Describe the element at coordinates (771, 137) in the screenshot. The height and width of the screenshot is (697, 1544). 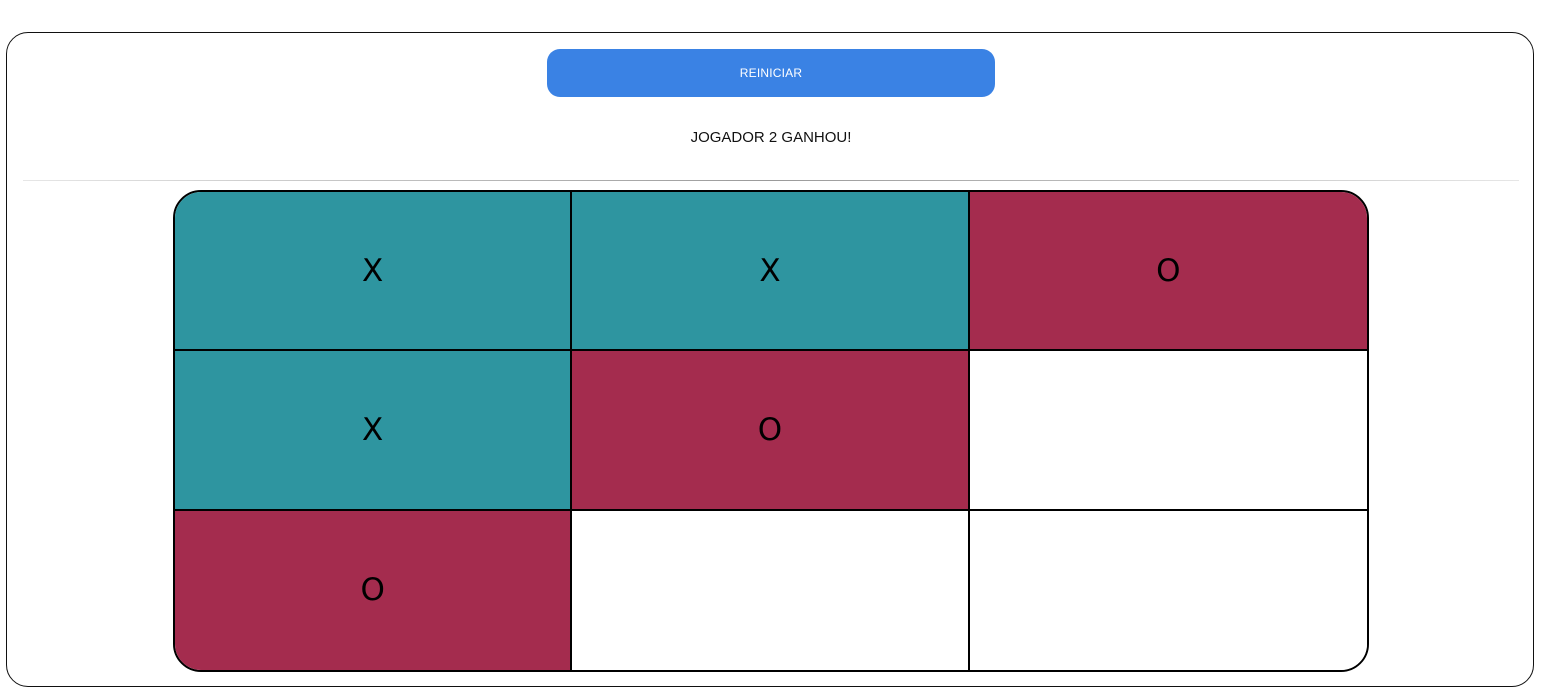
I see `game-status: JOGADOR 2 GANHOU!` at that location.